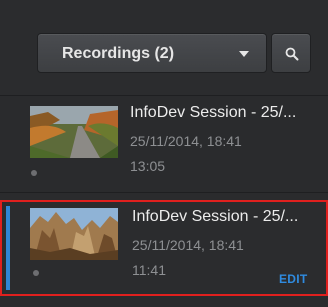 The width and height of the screenshot is (328, 307). Describe the element at coordinates (8, 248) in the screenshot. I see `selection-accent-bar` at that location.